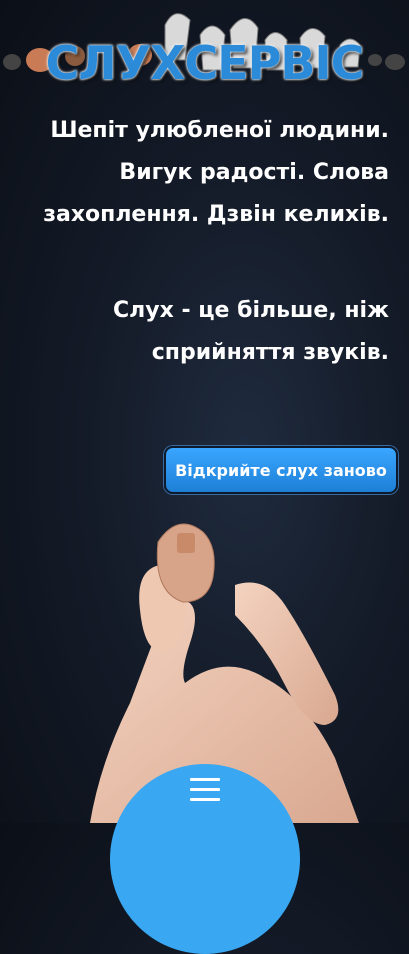  What do you see at coordinates (204, 63) in the screenshot?
I see `site-logo: СЛУХСЕРВІС` at bounding box center [204, 63].